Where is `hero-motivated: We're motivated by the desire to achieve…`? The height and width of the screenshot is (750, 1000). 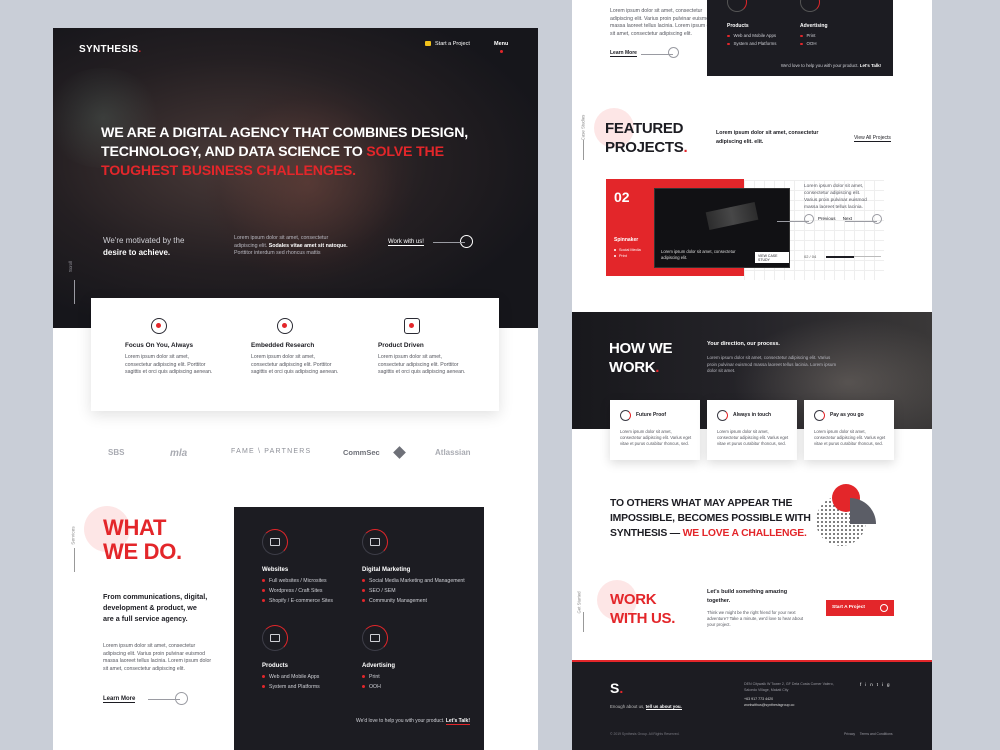
hero-motivated: We're motivated by the desire to achieve… is located at coordinates (143, 247).